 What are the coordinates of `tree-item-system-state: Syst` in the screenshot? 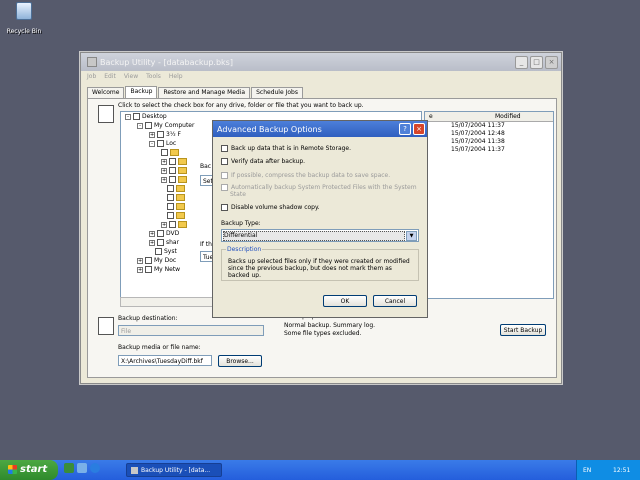 It's located at (166, 252).